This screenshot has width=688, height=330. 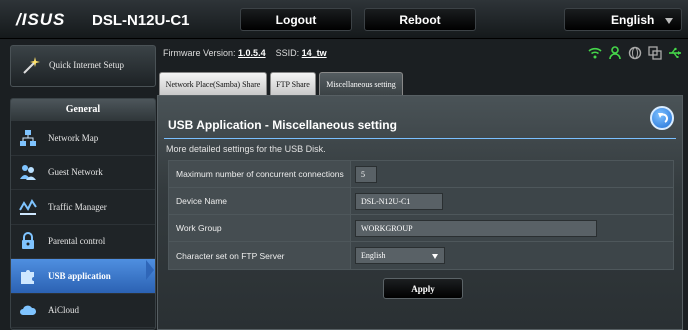 I want to click on sidebar-item-label: Parental control, so click(x=77, y=241).